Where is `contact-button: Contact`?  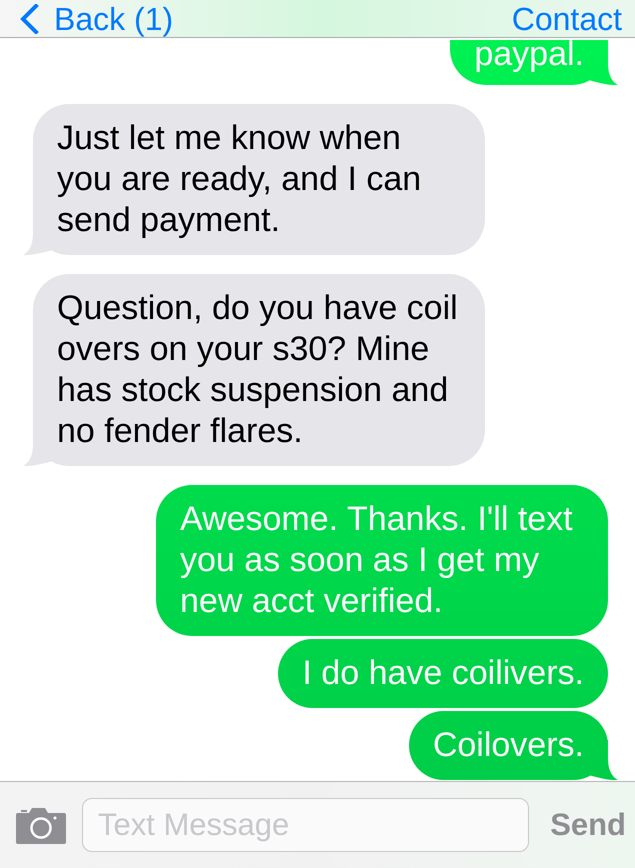
contact-button: Contact is located at coordinates (567, 18).